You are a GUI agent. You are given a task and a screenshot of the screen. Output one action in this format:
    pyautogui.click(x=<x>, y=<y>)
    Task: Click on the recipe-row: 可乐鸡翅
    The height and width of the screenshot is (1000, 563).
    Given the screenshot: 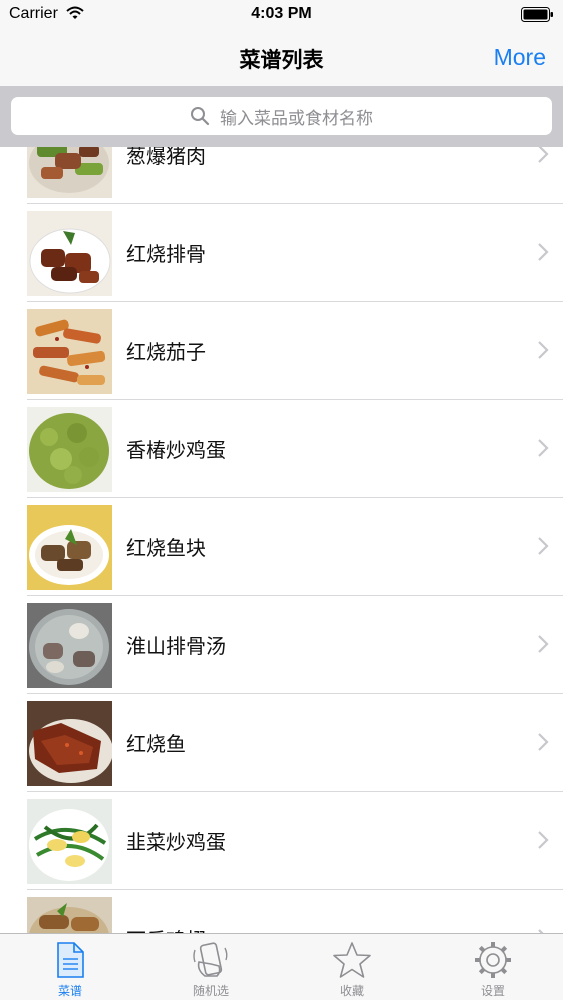 What is the action you would take?
    pyautogui.click(x=295, y=911)
    